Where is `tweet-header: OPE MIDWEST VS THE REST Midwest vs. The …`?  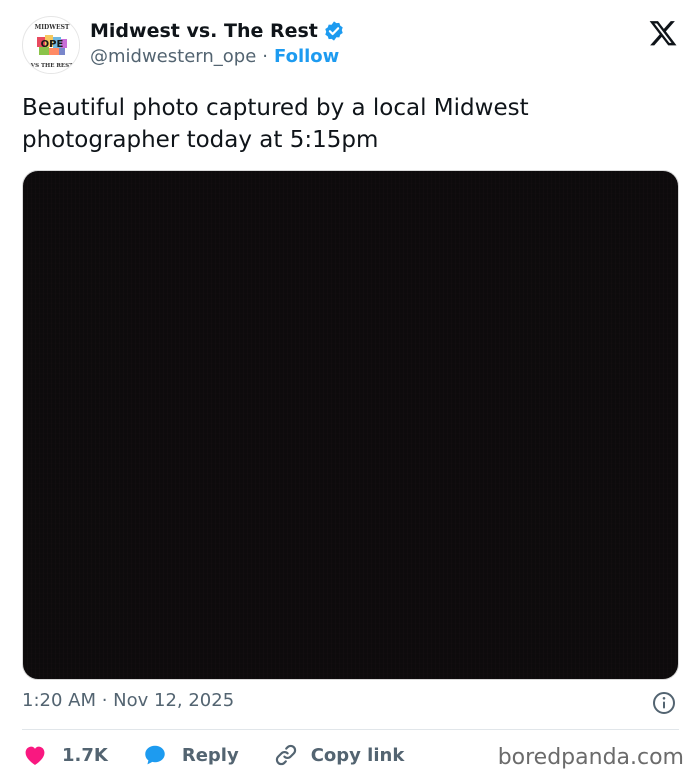 tweet-header: OPE MIDWEST VS THE REST Midwest vs. The … is located at coordinates (352, 46).